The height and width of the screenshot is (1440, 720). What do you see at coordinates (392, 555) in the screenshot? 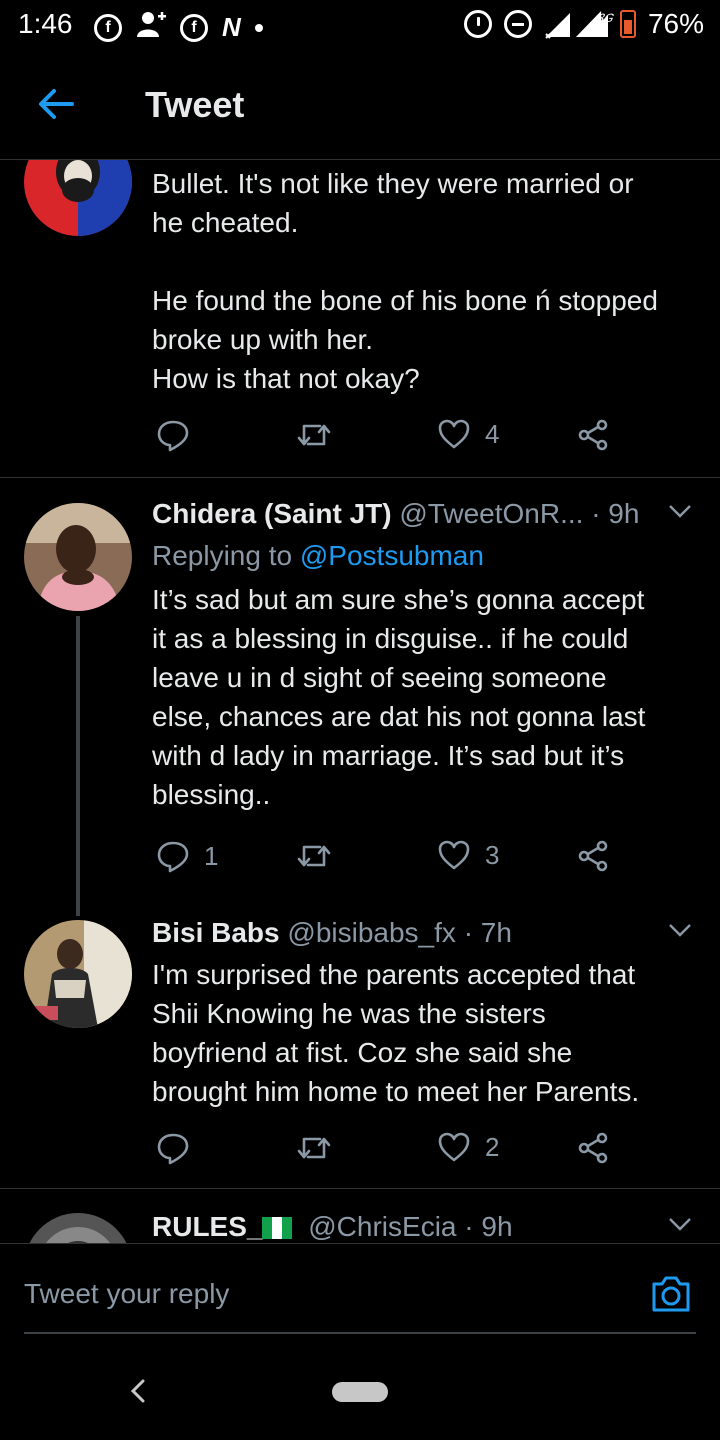
I see `replying-handle-link: @Postsubman` at bounding box center [392, 555].